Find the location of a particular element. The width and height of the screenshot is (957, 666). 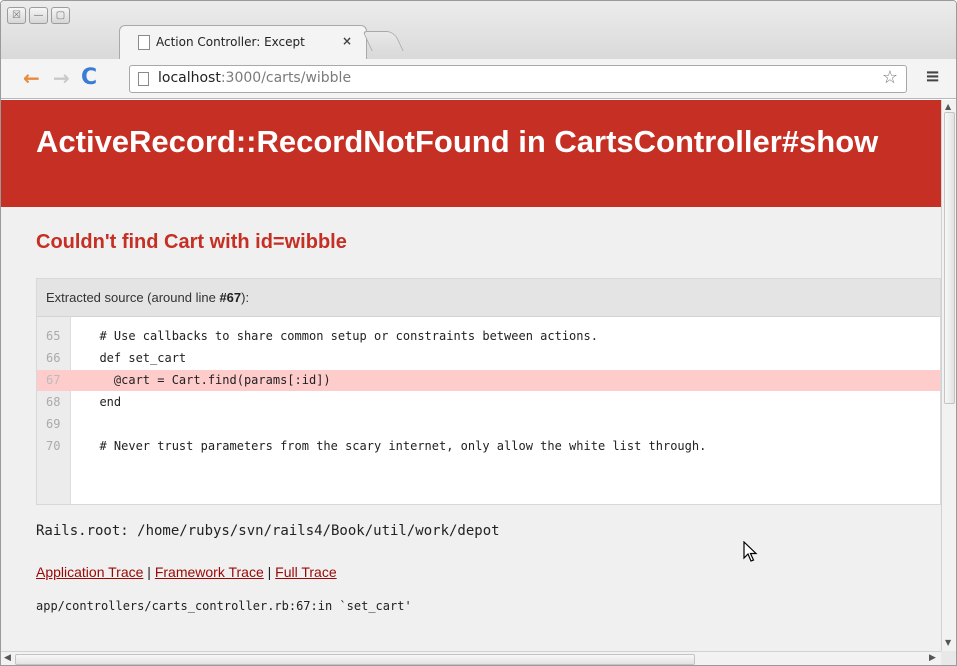

address-bar: localhost:3000/carts/wibble ☆ is located at coordinates (518, 79).